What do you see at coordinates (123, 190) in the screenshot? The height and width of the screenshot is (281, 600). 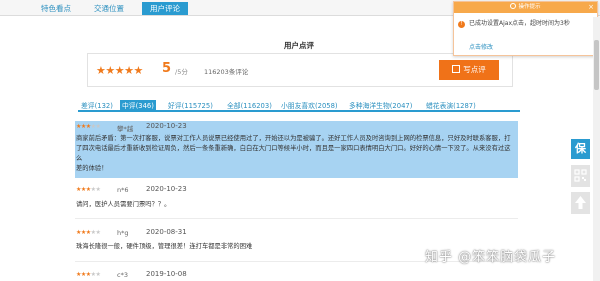 I see `review-user: n*6` at bounding box center [123, 190].